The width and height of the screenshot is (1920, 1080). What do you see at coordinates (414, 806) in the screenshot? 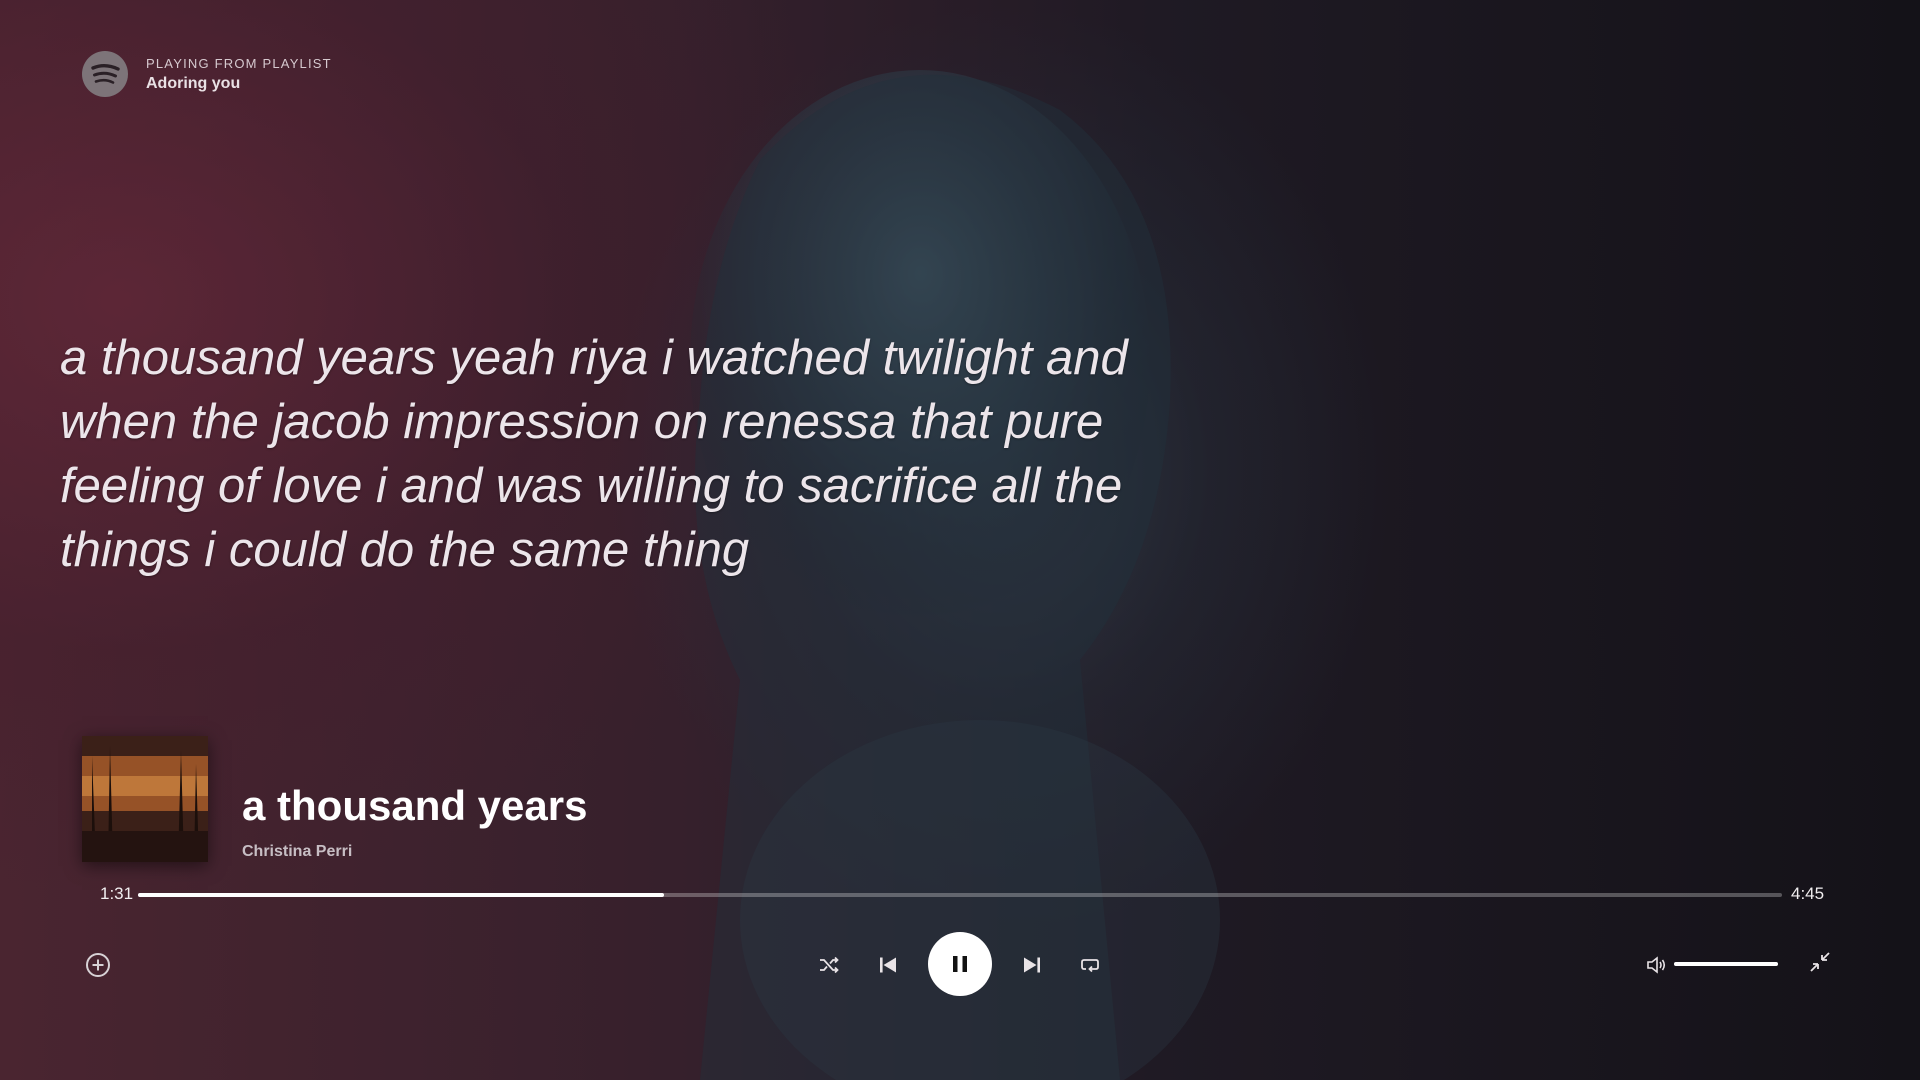
I see `track-title: a thousand years` at bounding box center [414, 806].